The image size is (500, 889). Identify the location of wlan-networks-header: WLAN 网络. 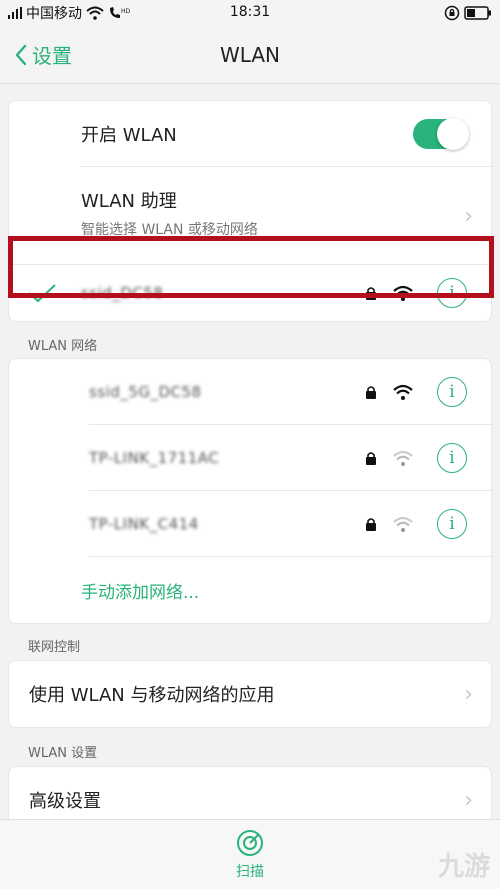
(63, 346).